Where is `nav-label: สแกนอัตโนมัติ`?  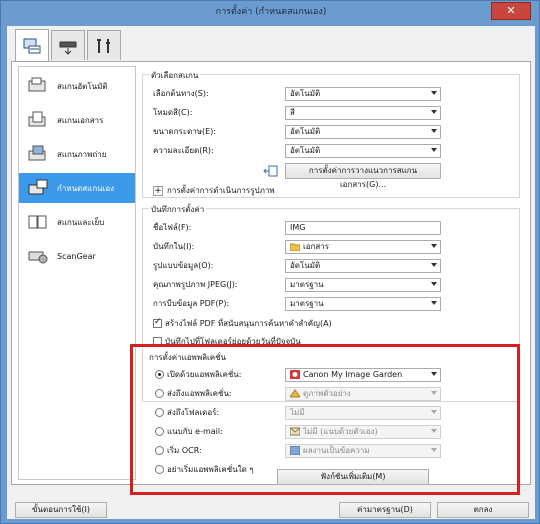
nav-label: สแกนอัตโนมัติ is located at coordinates (82, 86).